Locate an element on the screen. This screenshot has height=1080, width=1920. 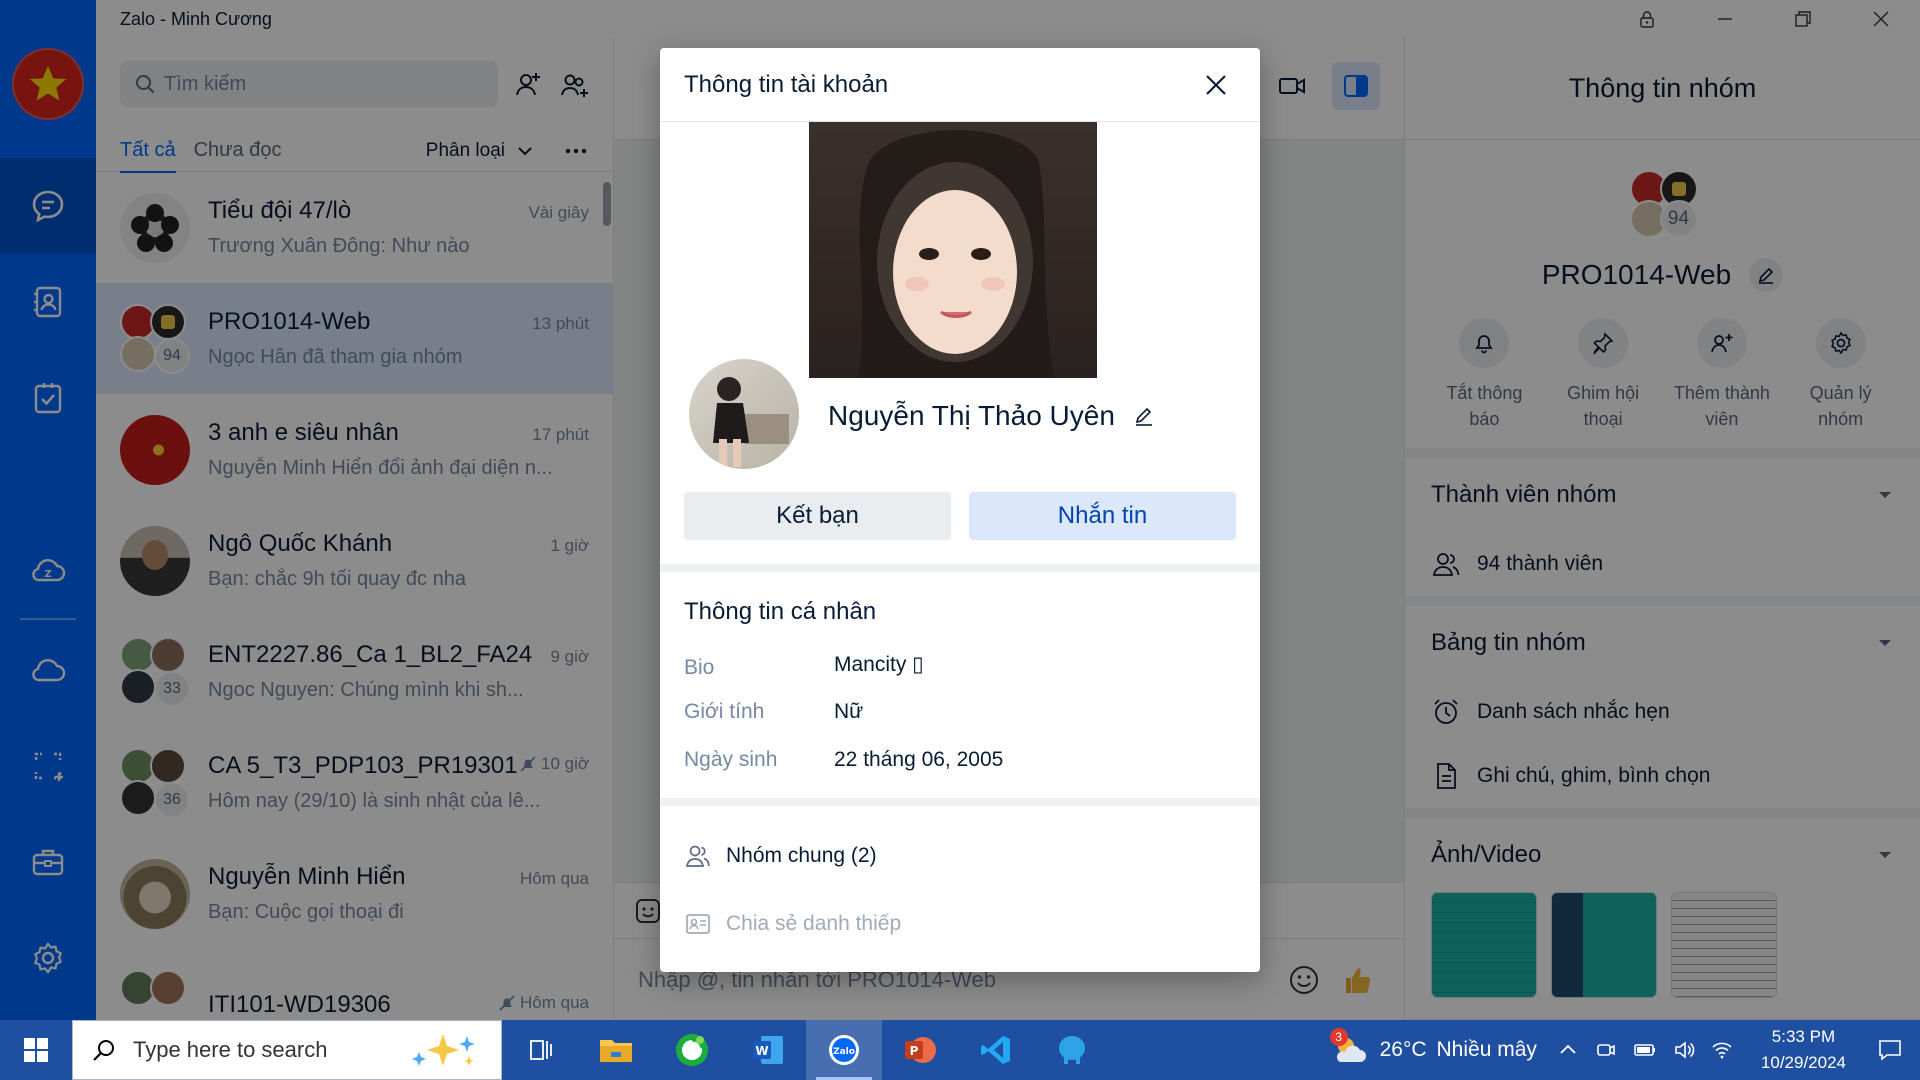
personal-info-title: Thông tin cá nhân is located at coordinates (780, 611).